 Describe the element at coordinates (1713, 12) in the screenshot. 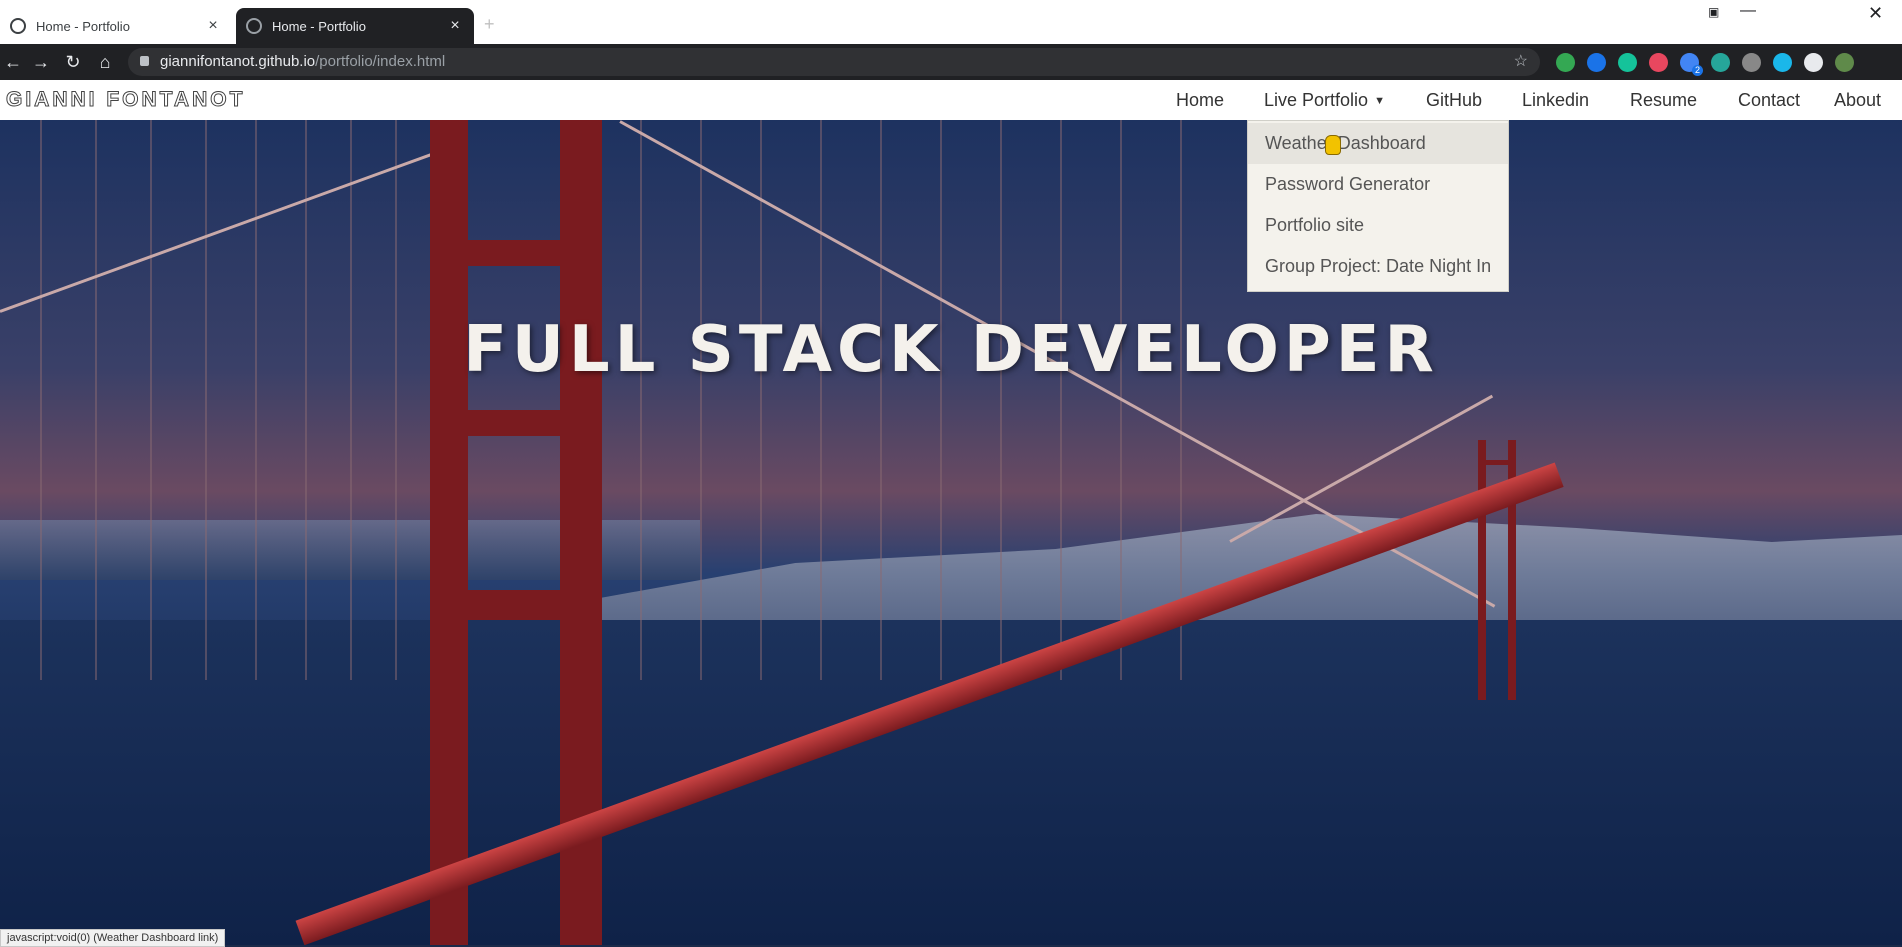

I see `tab-search-icon: ▣` at that location.